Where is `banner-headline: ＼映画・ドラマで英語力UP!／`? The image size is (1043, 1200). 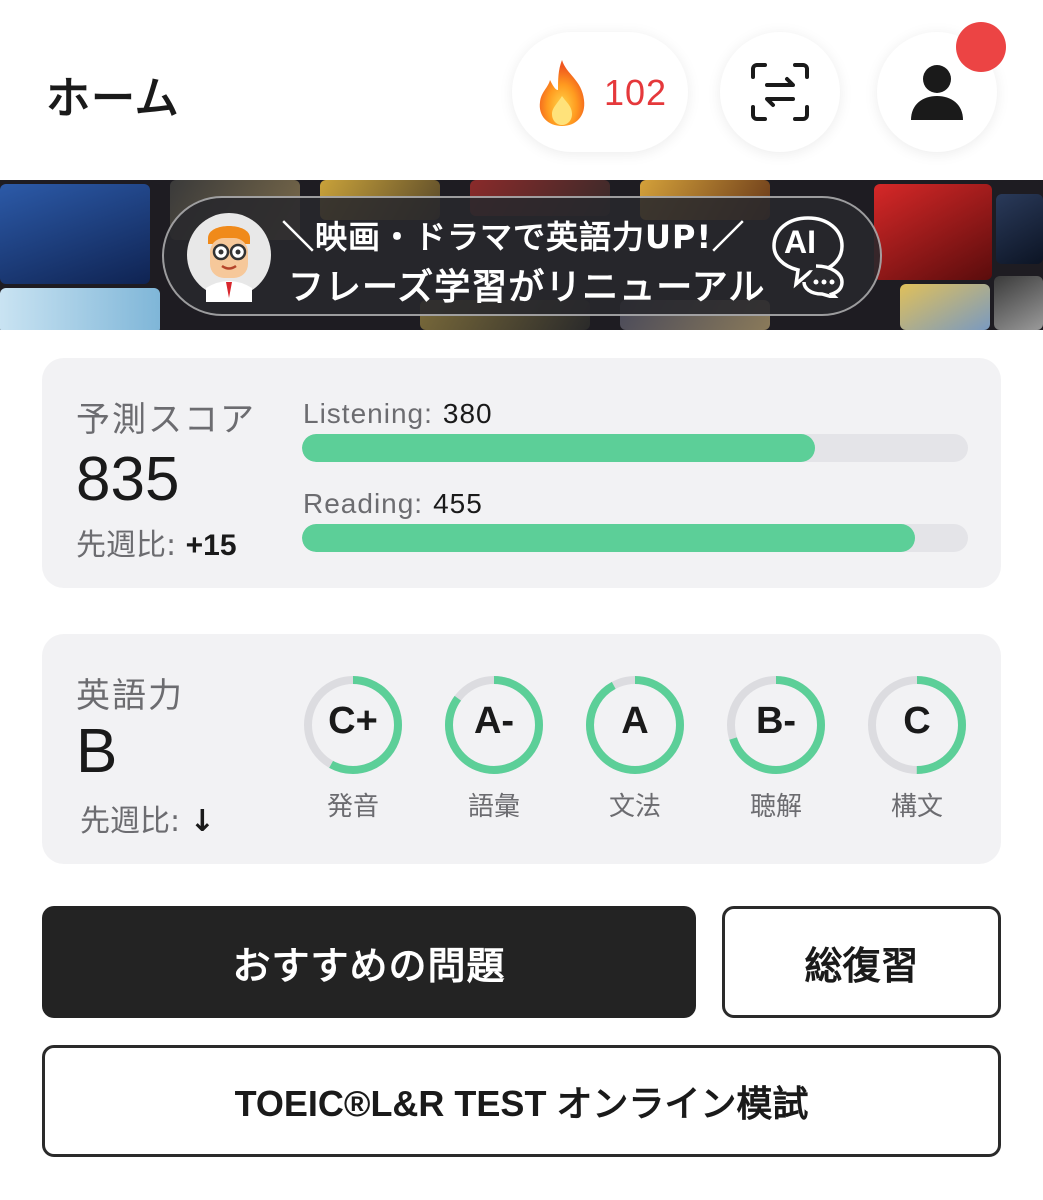
banner-headline: ＼映画・ドラマで英語力UP!／ is located at coordinates (514, 237).